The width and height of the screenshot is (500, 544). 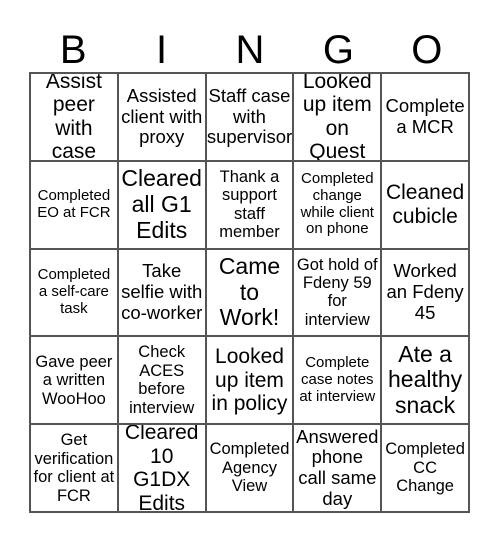 I want to click on cell-text: Staff case with supervisor, so click(x=249, y=116).